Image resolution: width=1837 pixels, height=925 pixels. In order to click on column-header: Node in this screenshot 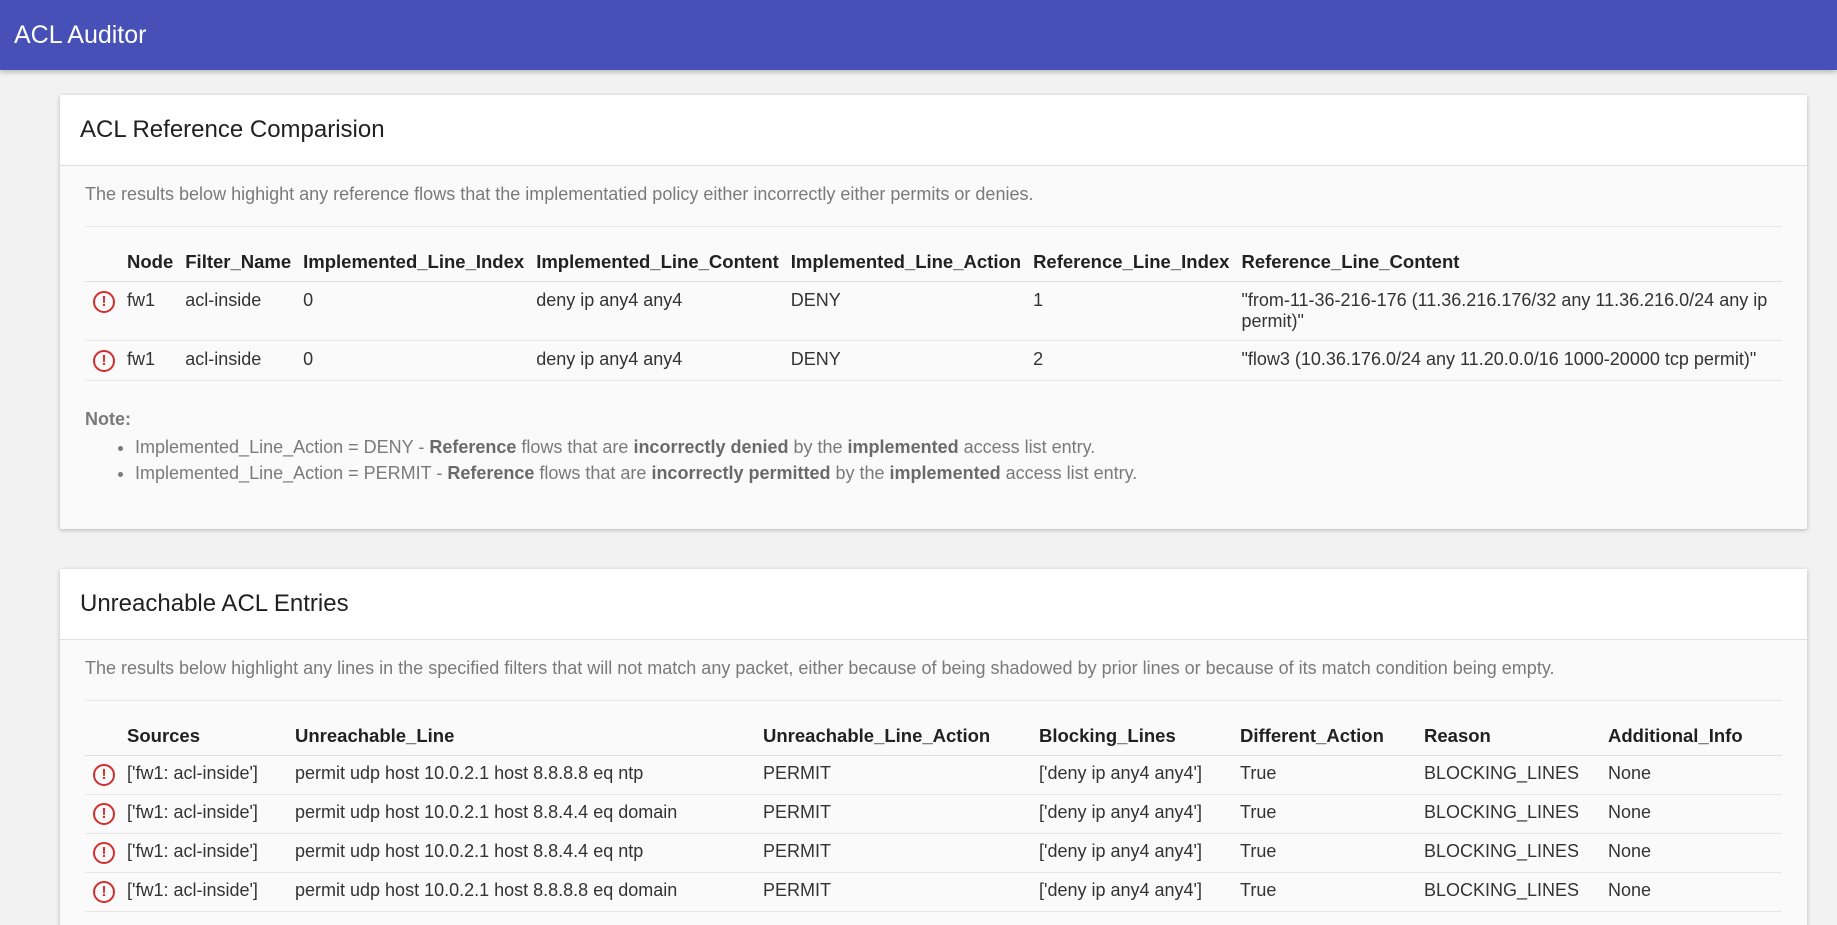, I will do `click(150, 262)`.